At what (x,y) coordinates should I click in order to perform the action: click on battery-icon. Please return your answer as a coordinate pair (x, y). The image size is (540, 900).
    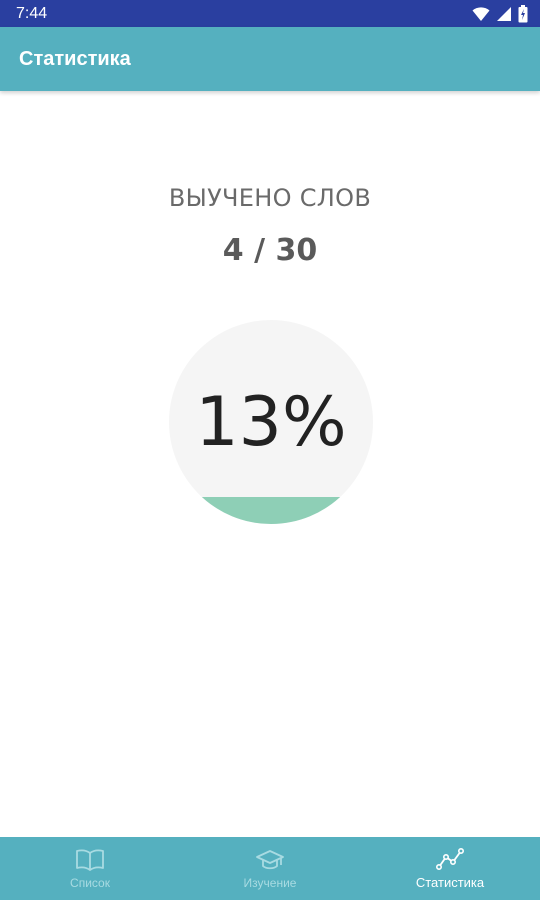
    Looking at the image, I should click on (523, 13).